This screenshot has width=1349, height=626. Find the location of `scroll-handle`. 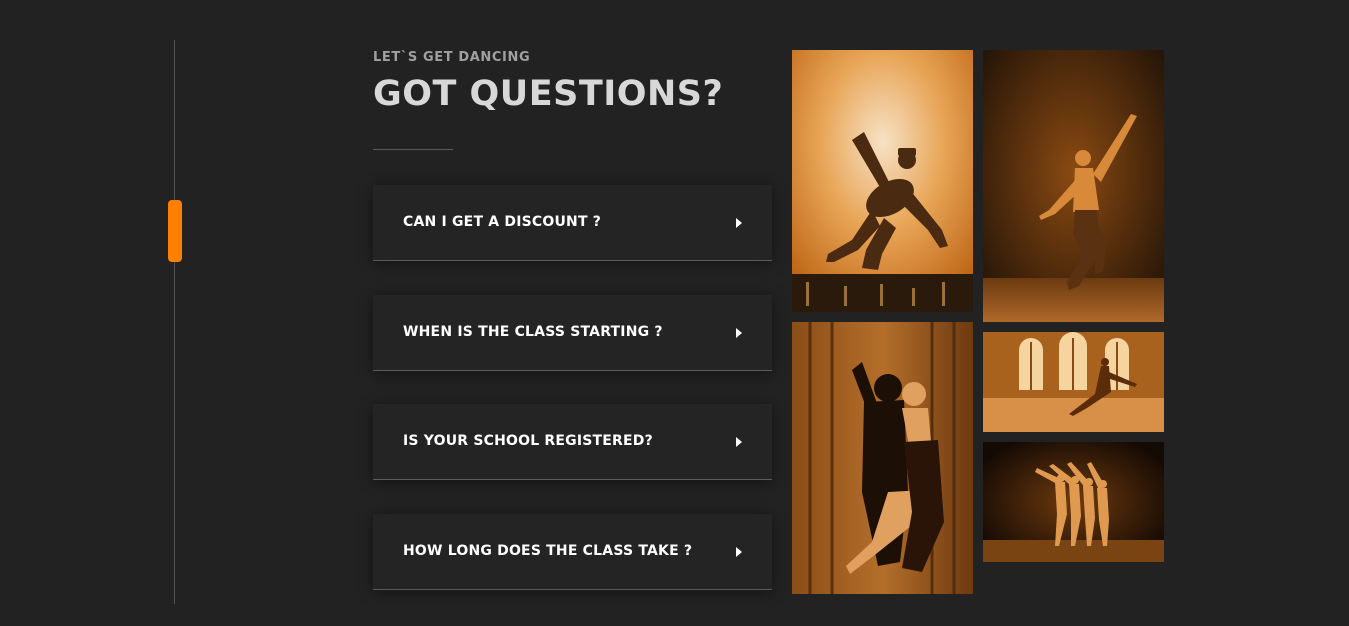

scroll-handle is located at coordinates (175, 231).